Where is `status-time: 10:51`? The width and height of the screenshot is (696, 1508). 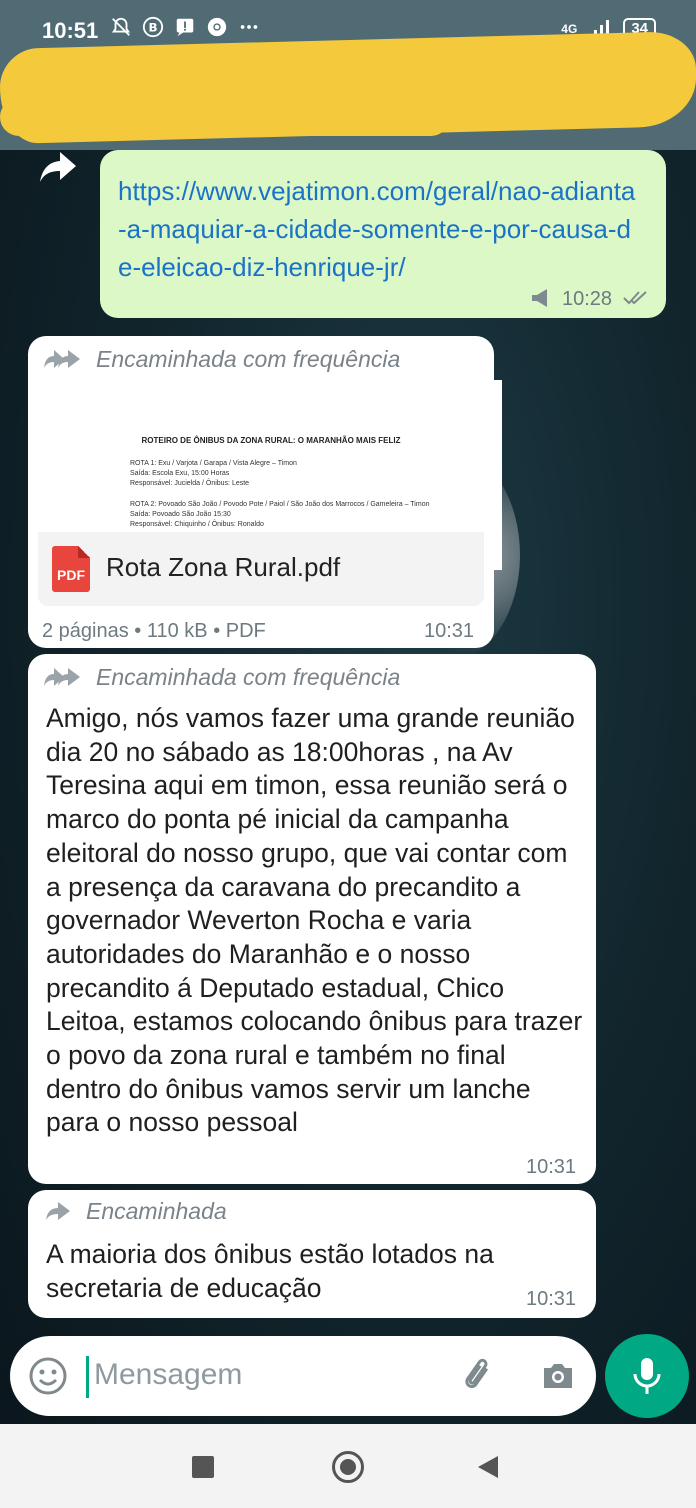
status-time: 10:51 is located at coordinates (70, 30).